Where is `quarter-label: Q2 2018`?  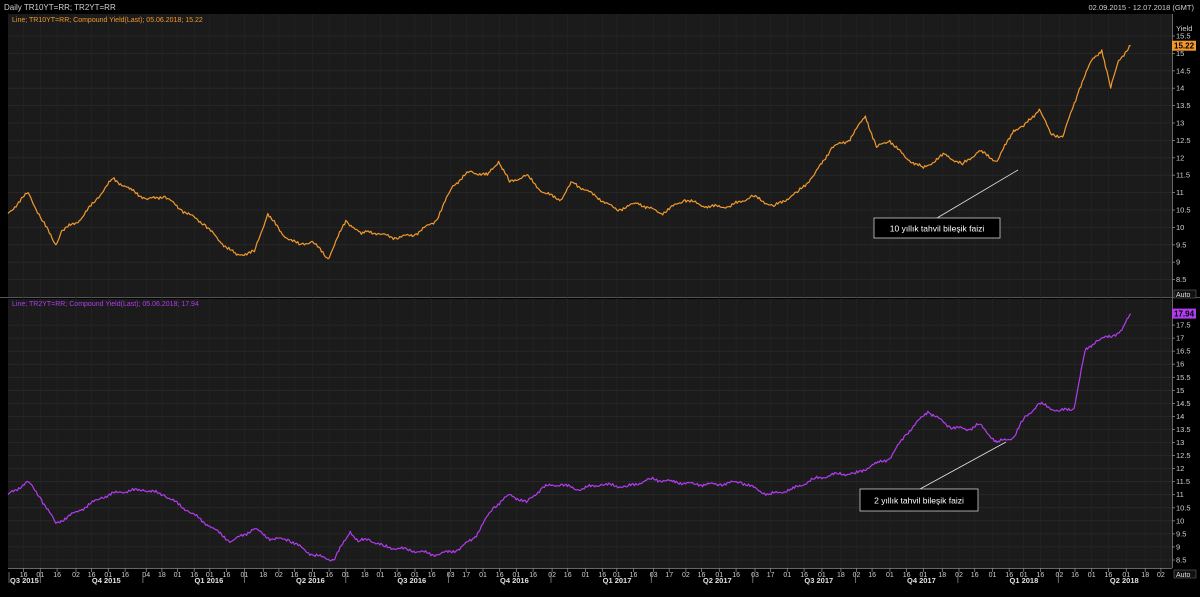 quarter-label: Q2 2018 is located at coordinates (1124, 580).